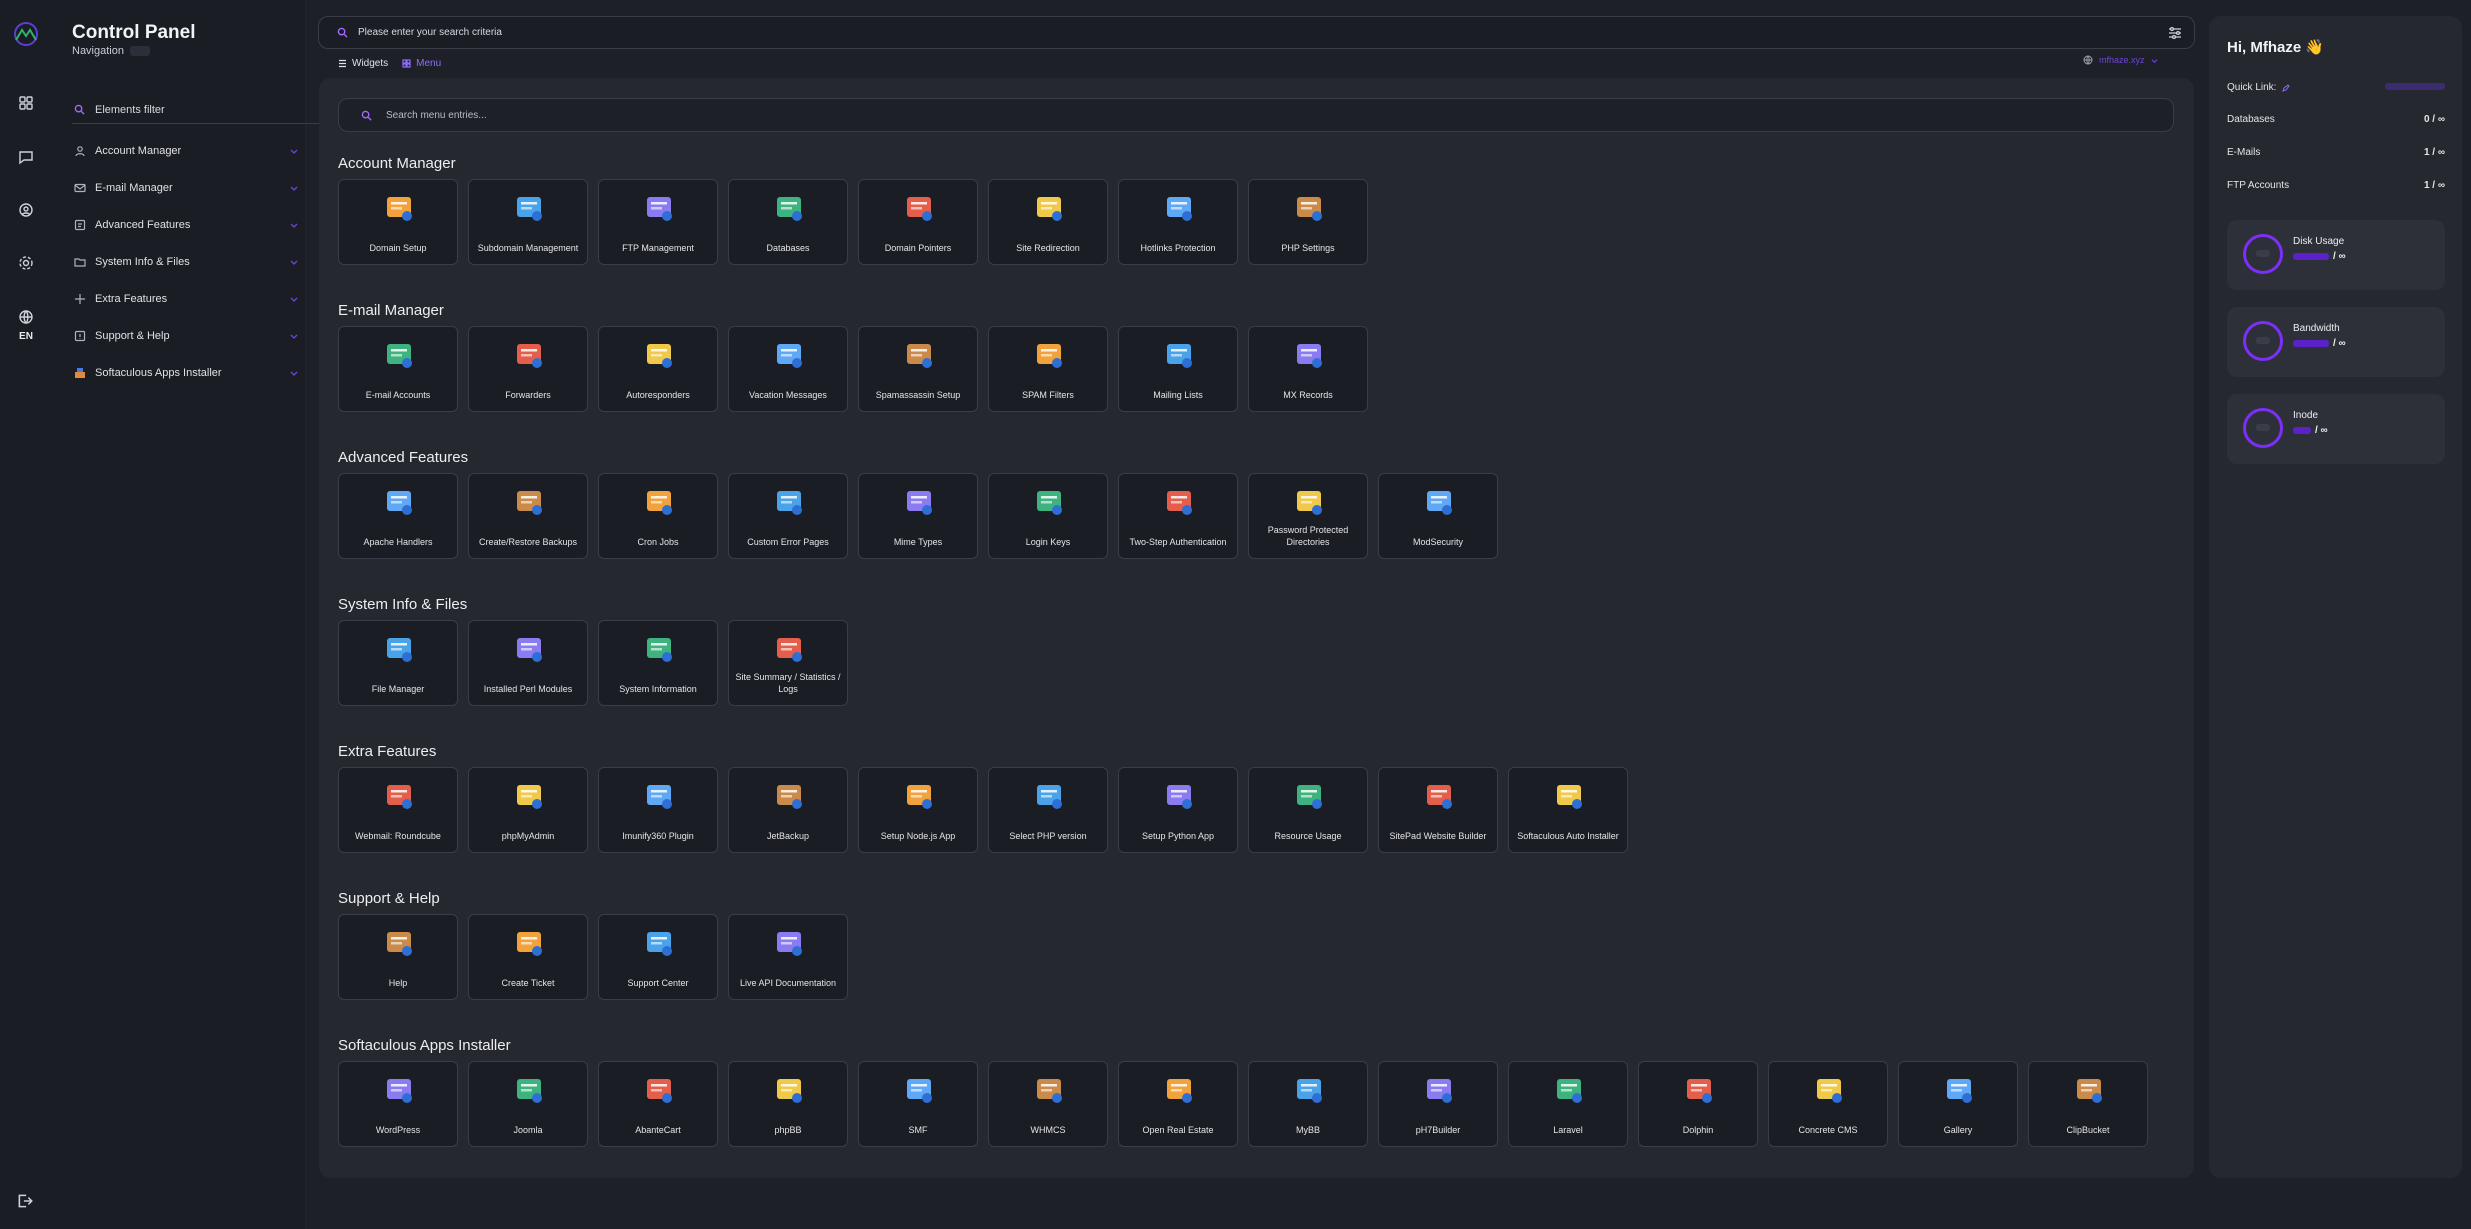  I want to click on menu-tile: FTP Management, so click(658, 222).